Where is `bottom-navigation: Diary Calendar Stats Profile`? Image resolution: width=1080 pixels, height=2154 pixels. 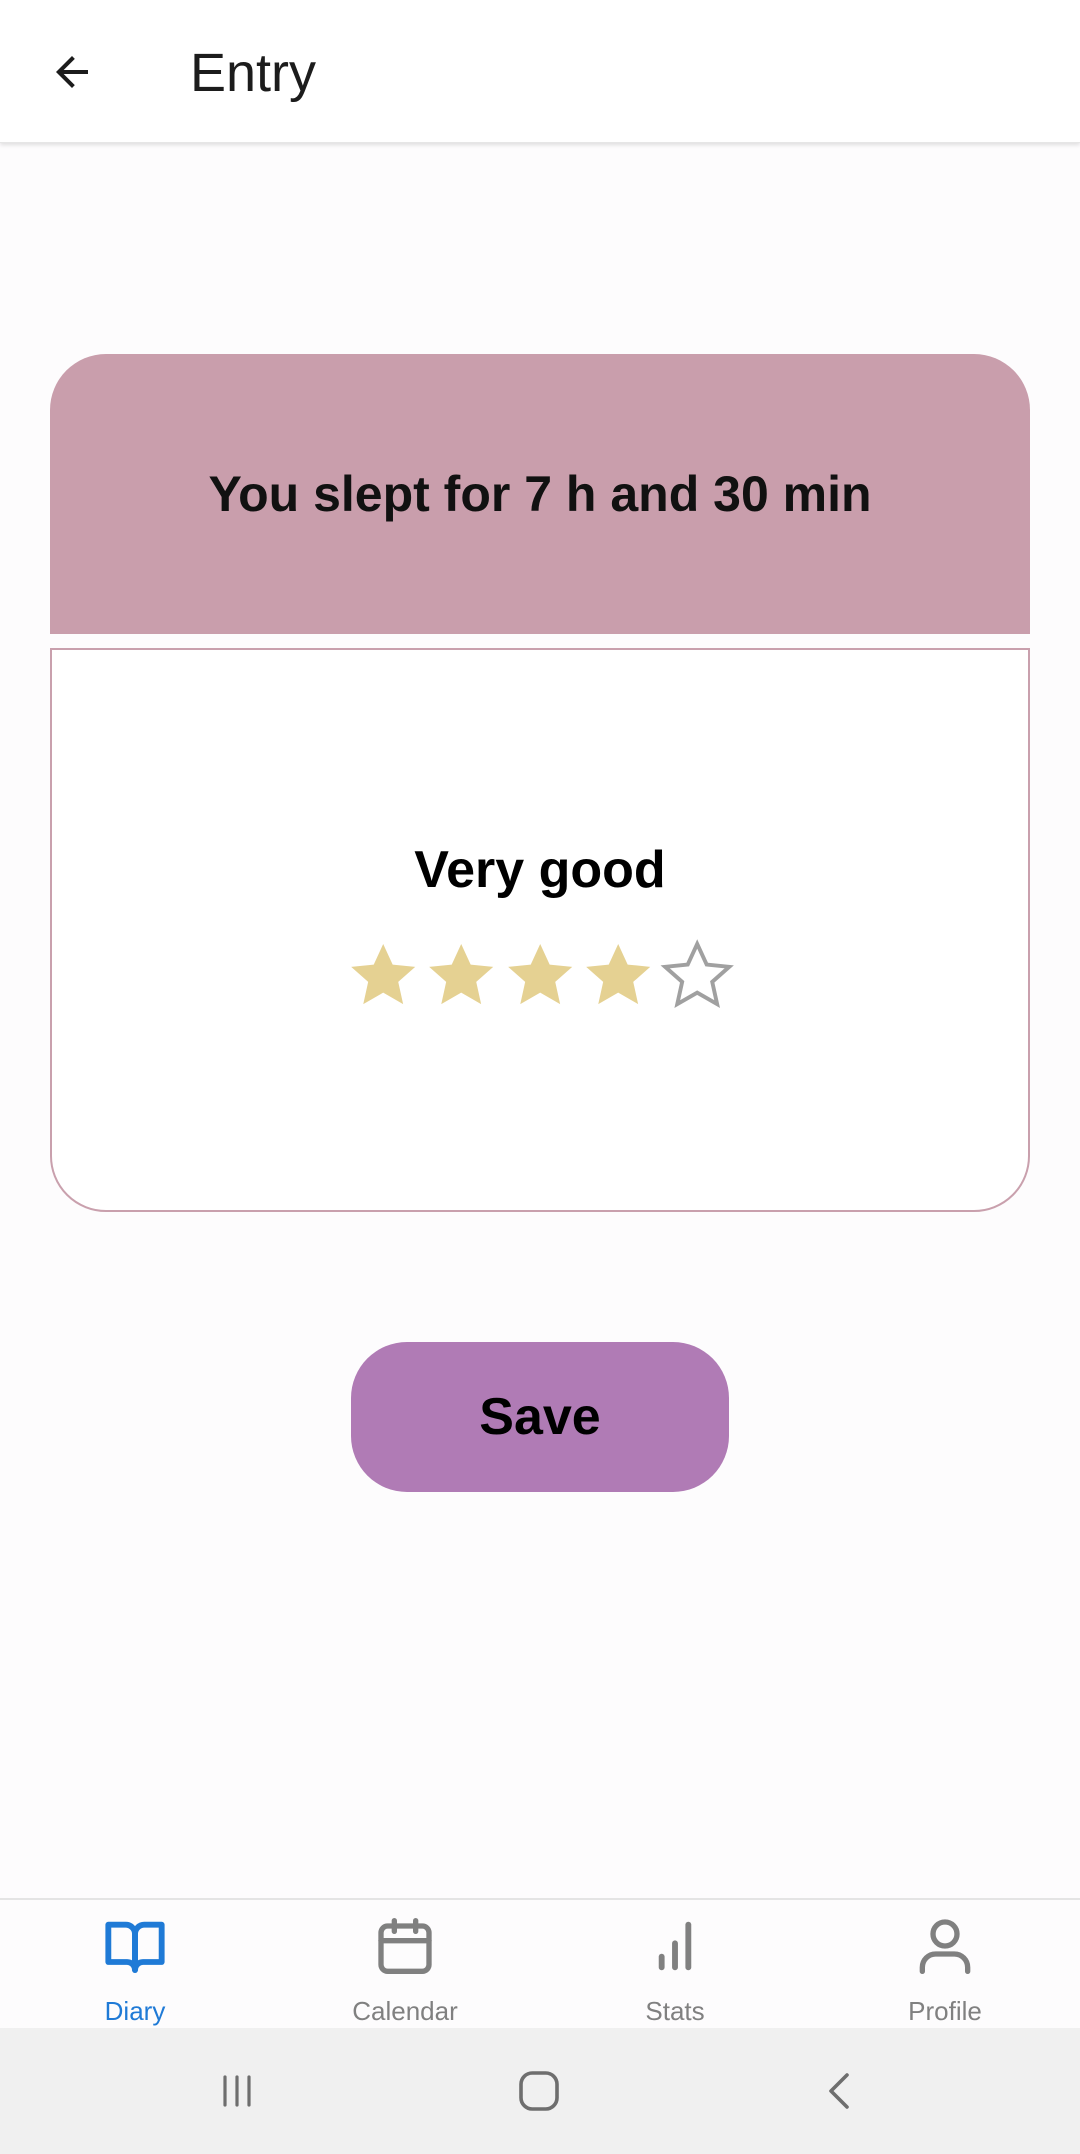
bottom-navigation: Diary Calendar Stats Profile is located at coordinates (540, 1964).